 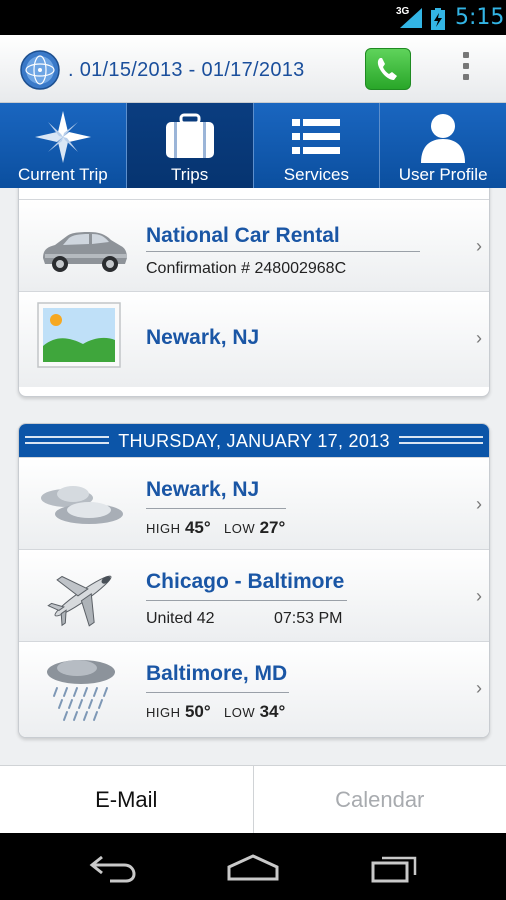 What do you see at coordinates (254, 503) in the screenshot?
I see `list-item: Newark, NJ HIGH 45° LOW 27° ›` at bounding box center [254, 503].